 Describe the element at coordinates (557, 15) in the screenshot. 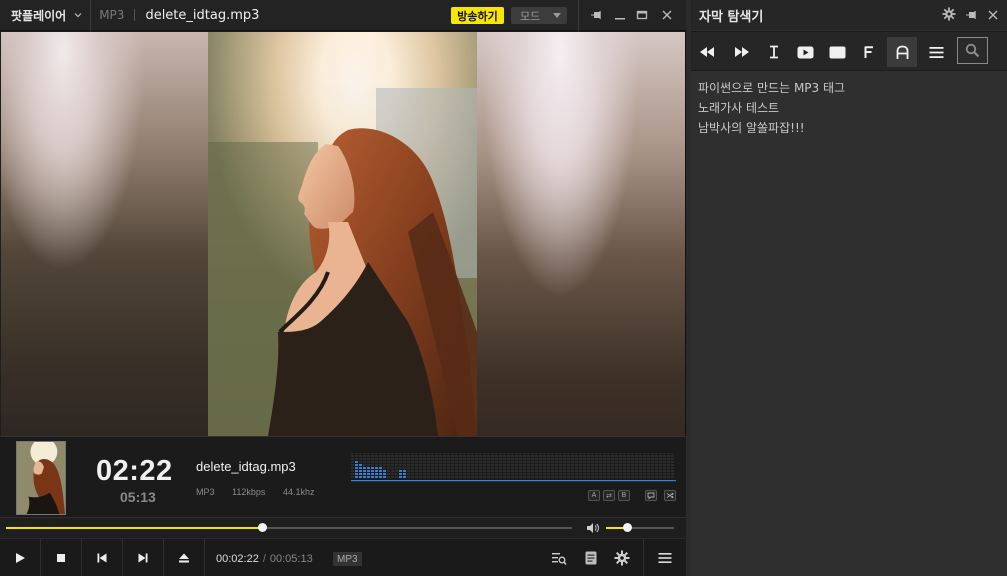

I see `dropdown-arrow-icon` at that location.